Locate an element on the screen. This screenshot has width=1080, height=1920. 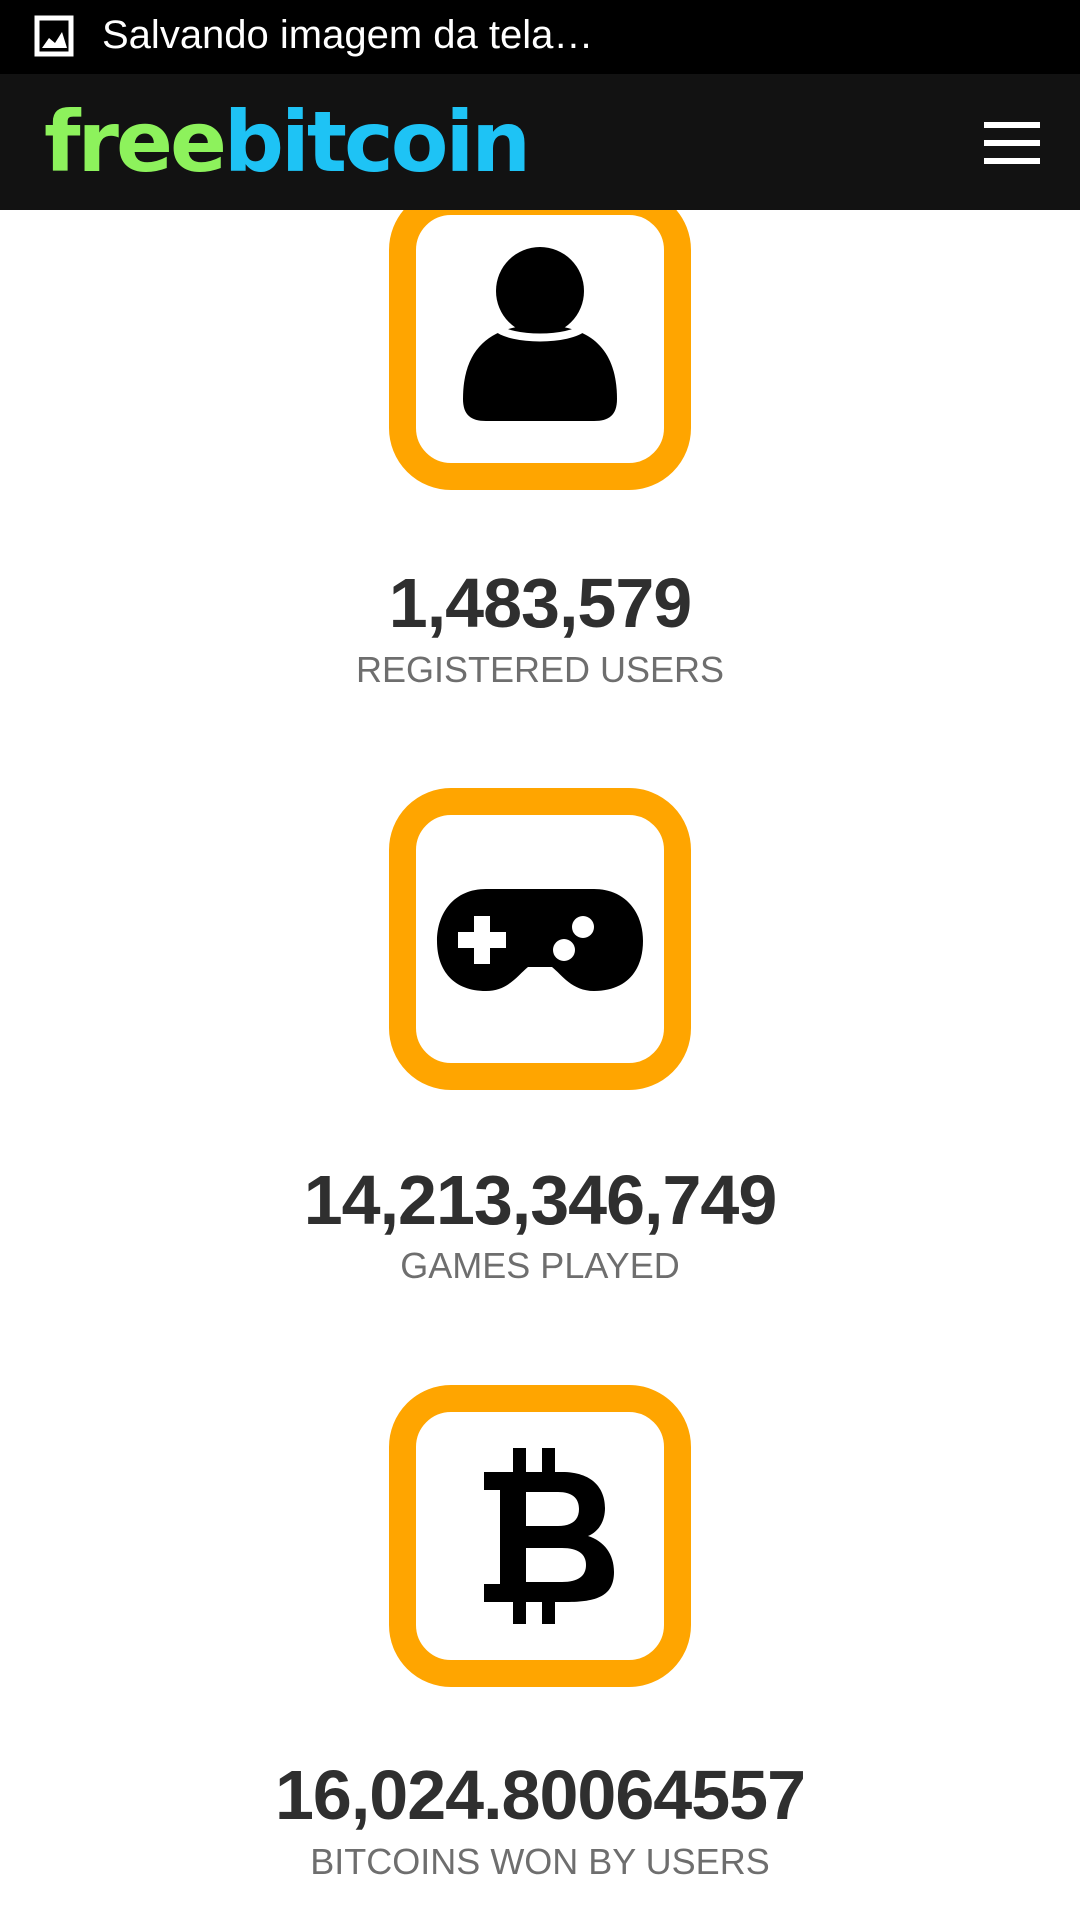
bitcoins-won-value: 16,024.80064557 is located at coordinates (540, 1795).